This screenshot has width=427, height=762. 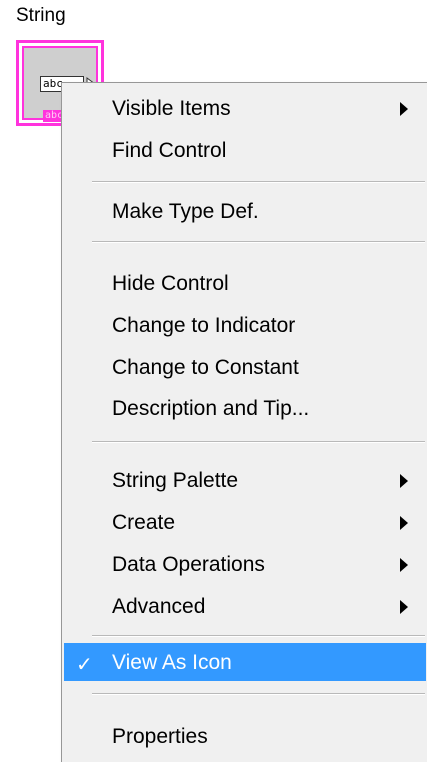 What do you see at coordinates (204, 325) in the screenshot?
I see `menu-item-label: Change to Indicator` at bounding box center [204, 325].